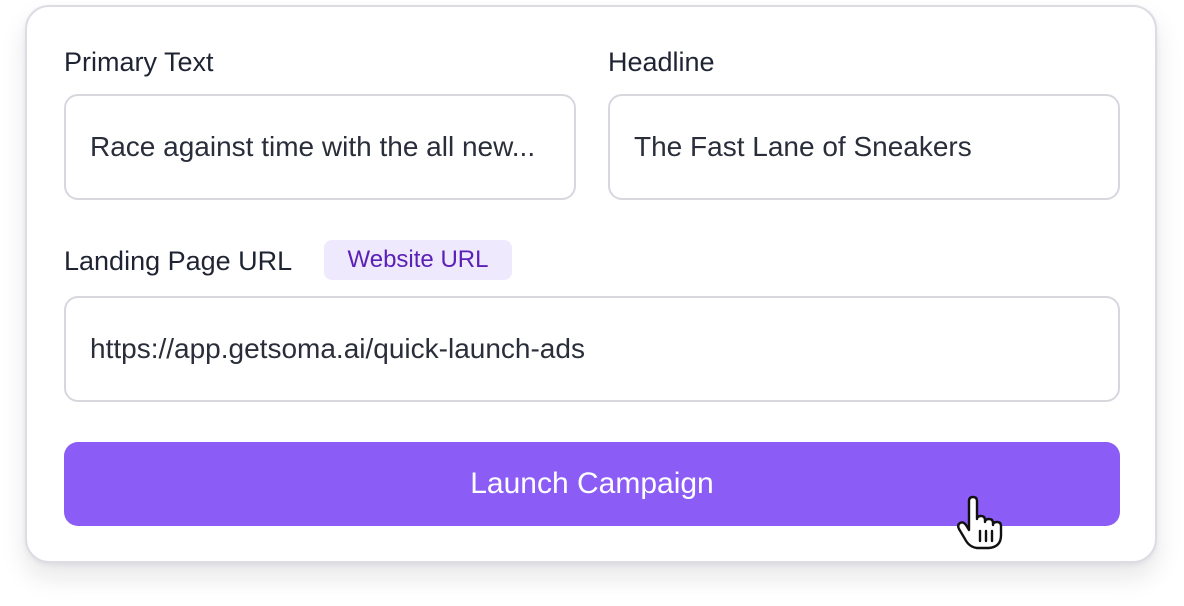  What do you see at coordinates (418, 260) in the screenshot?
I see `website-url-badge: Website URL` at bounding box center [418, 260].